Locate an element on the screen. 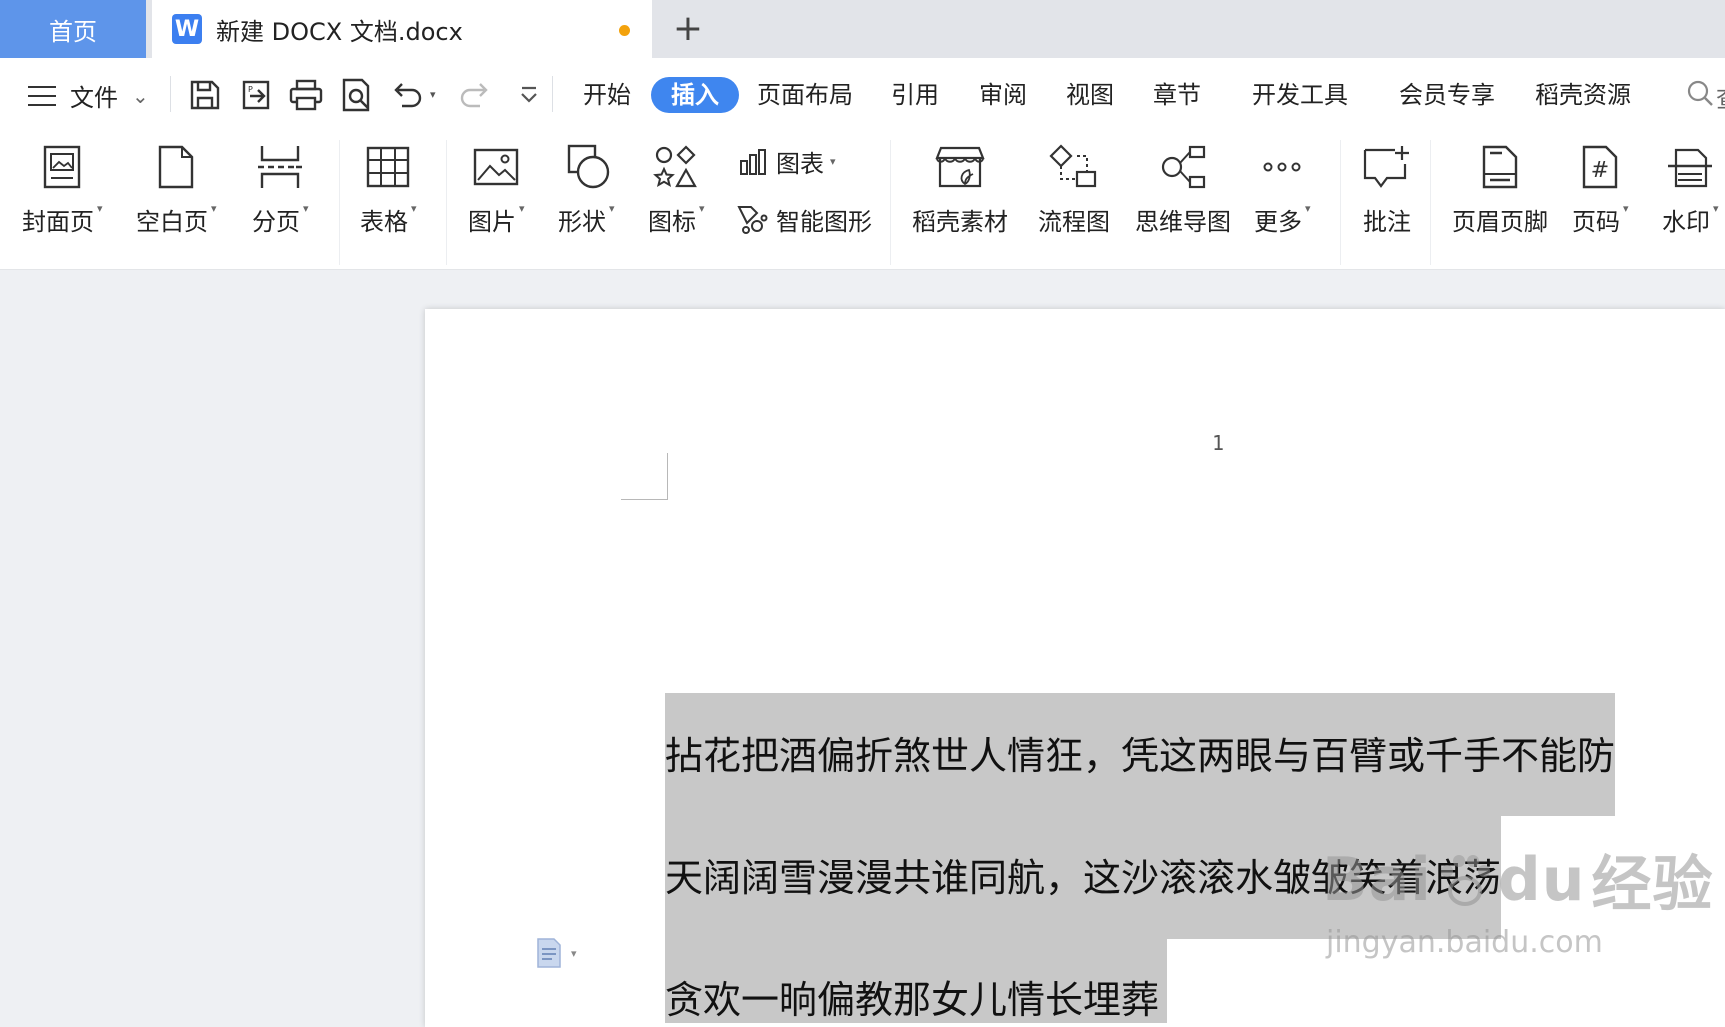 Image resolution: width=1725 pixels, height=1027 pixels. picture-label: 图片 is located at coordinates (492, 222).